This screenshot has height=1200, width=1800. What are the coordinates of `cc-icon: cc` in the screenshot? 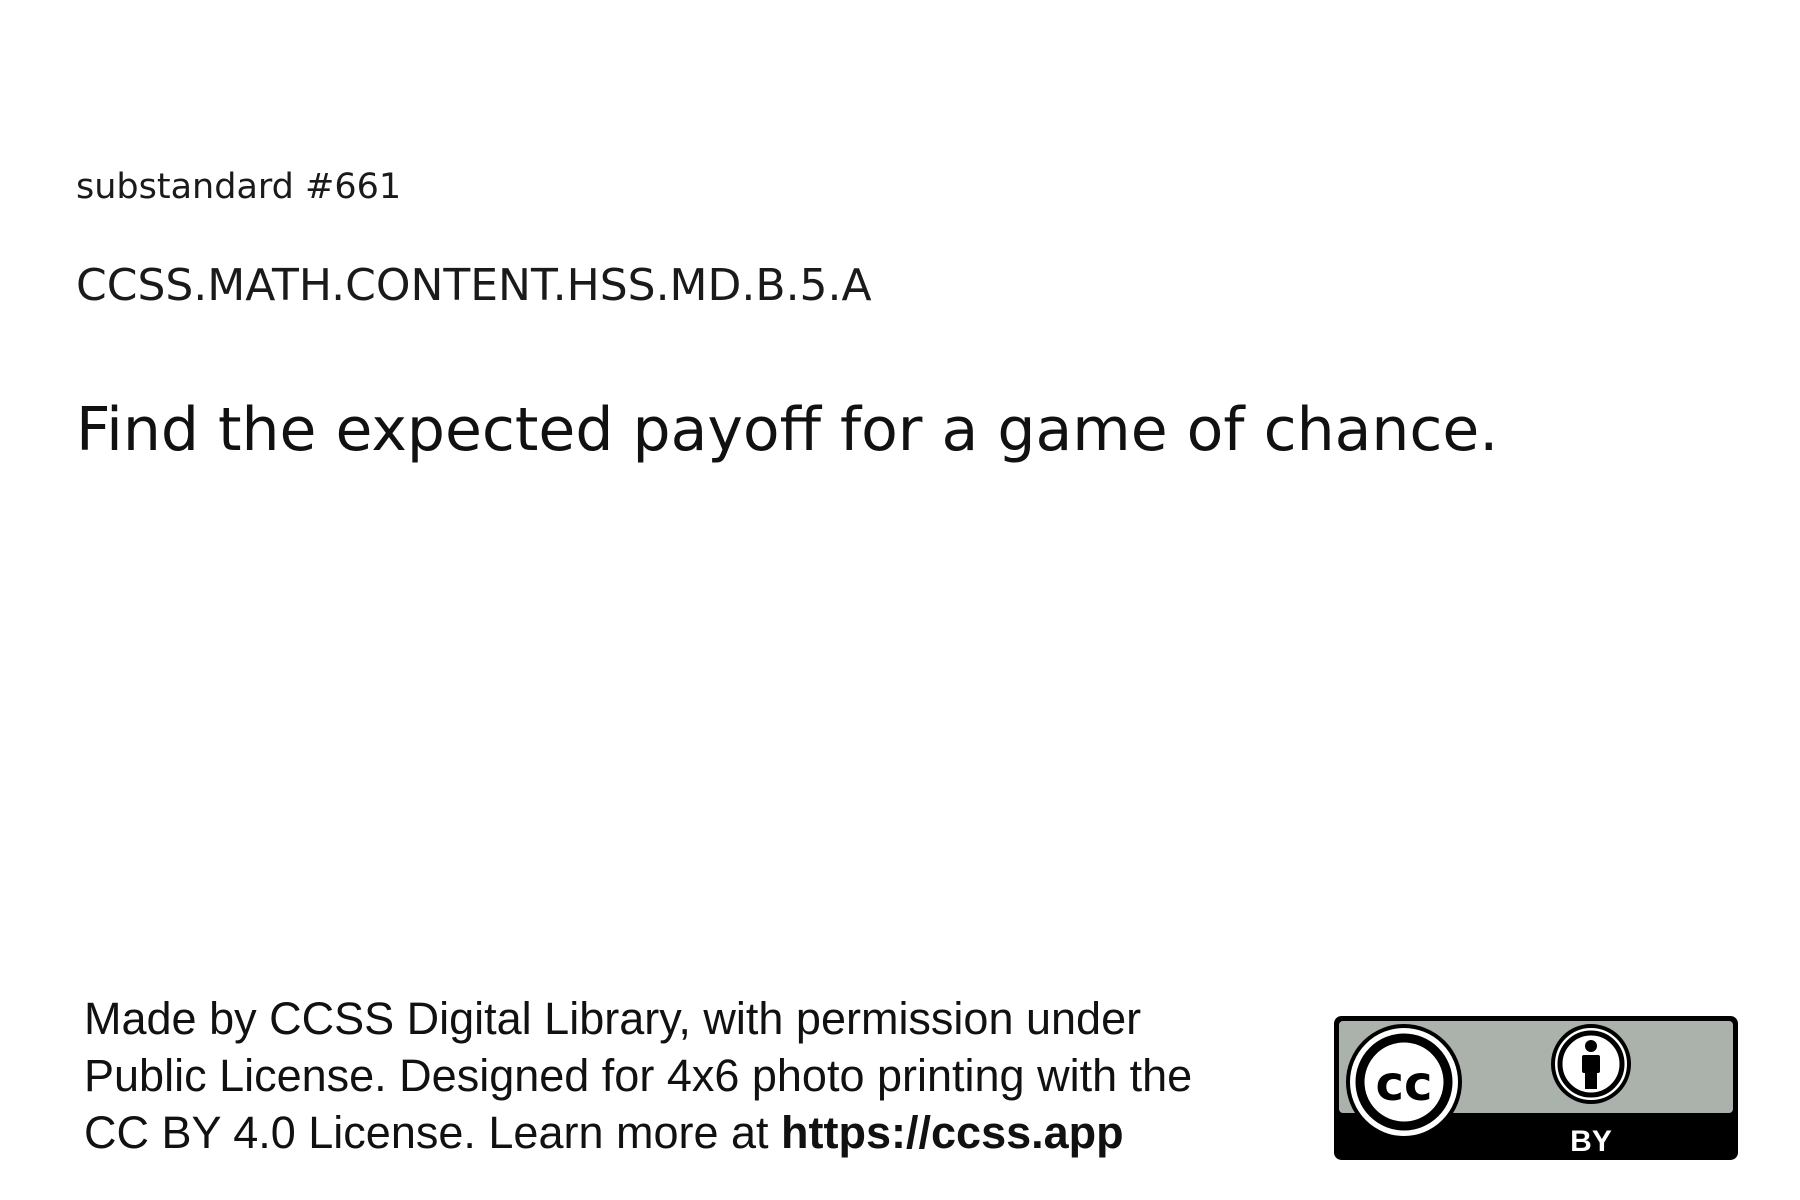 It's located at (1404, 1082).